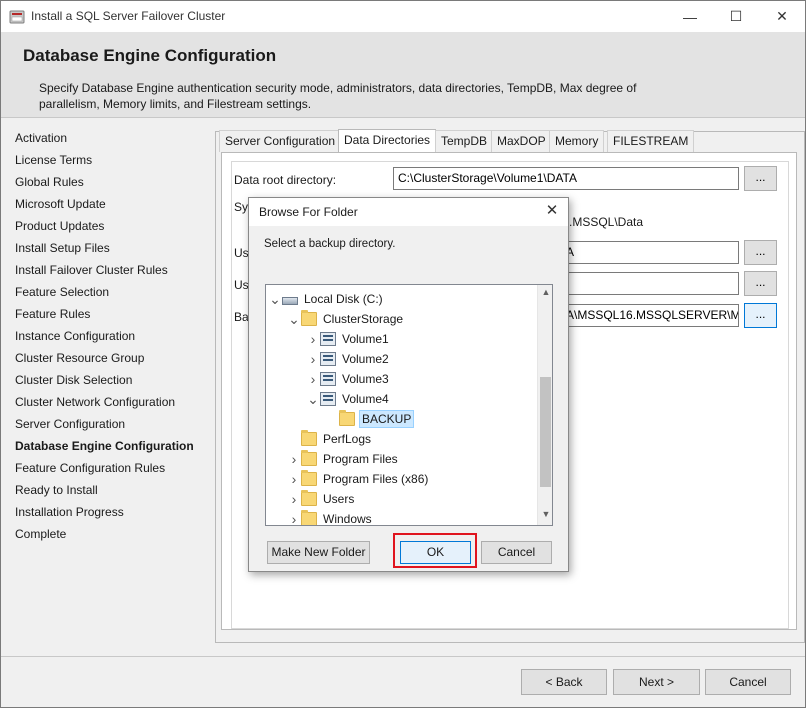  I want to click on step-item: Install Failover Cluster Rules, so click(91, 270).